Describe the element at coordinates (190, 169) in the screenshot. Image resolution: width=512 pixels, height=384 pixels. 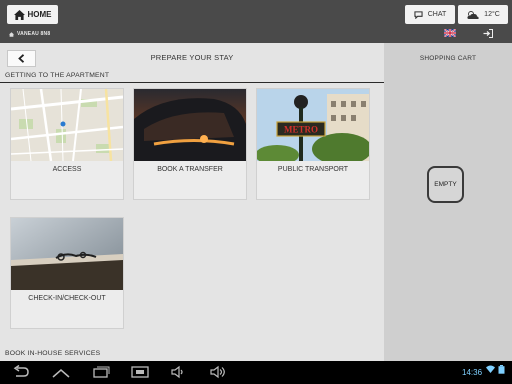
I see `card-label: BOOK A TRANSFER` at that location.